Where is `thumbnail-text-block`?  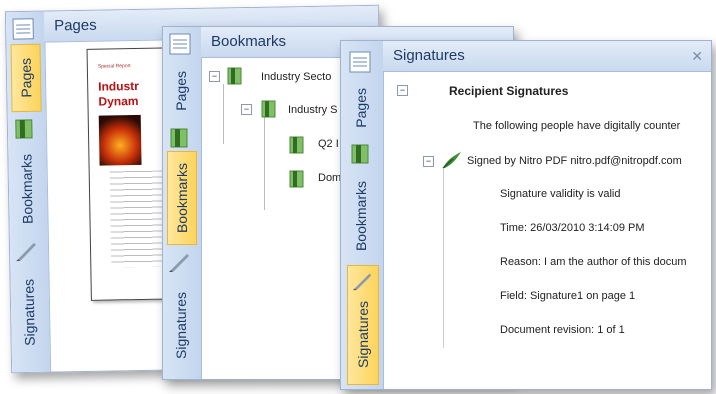 thumbnail-text-block is located at coordinates (138, 219).